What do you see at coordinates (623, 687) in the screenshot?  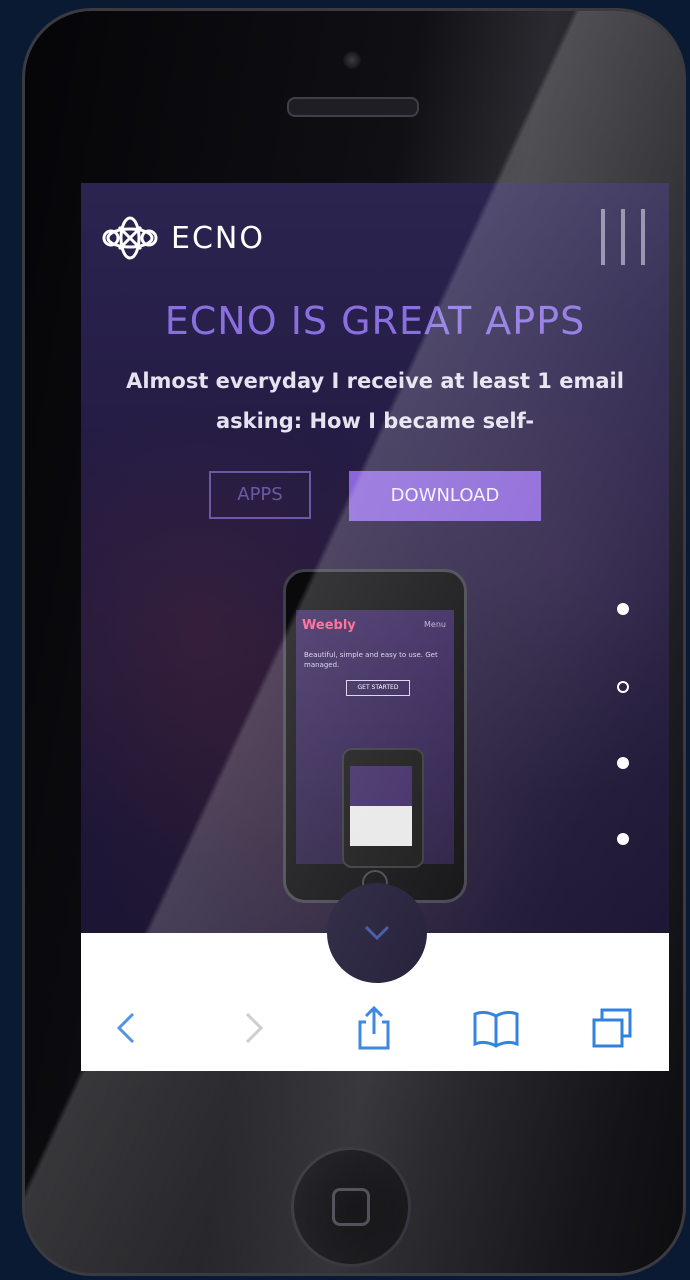 I see `pagination-dot-active` at bounding box center [623, 687].